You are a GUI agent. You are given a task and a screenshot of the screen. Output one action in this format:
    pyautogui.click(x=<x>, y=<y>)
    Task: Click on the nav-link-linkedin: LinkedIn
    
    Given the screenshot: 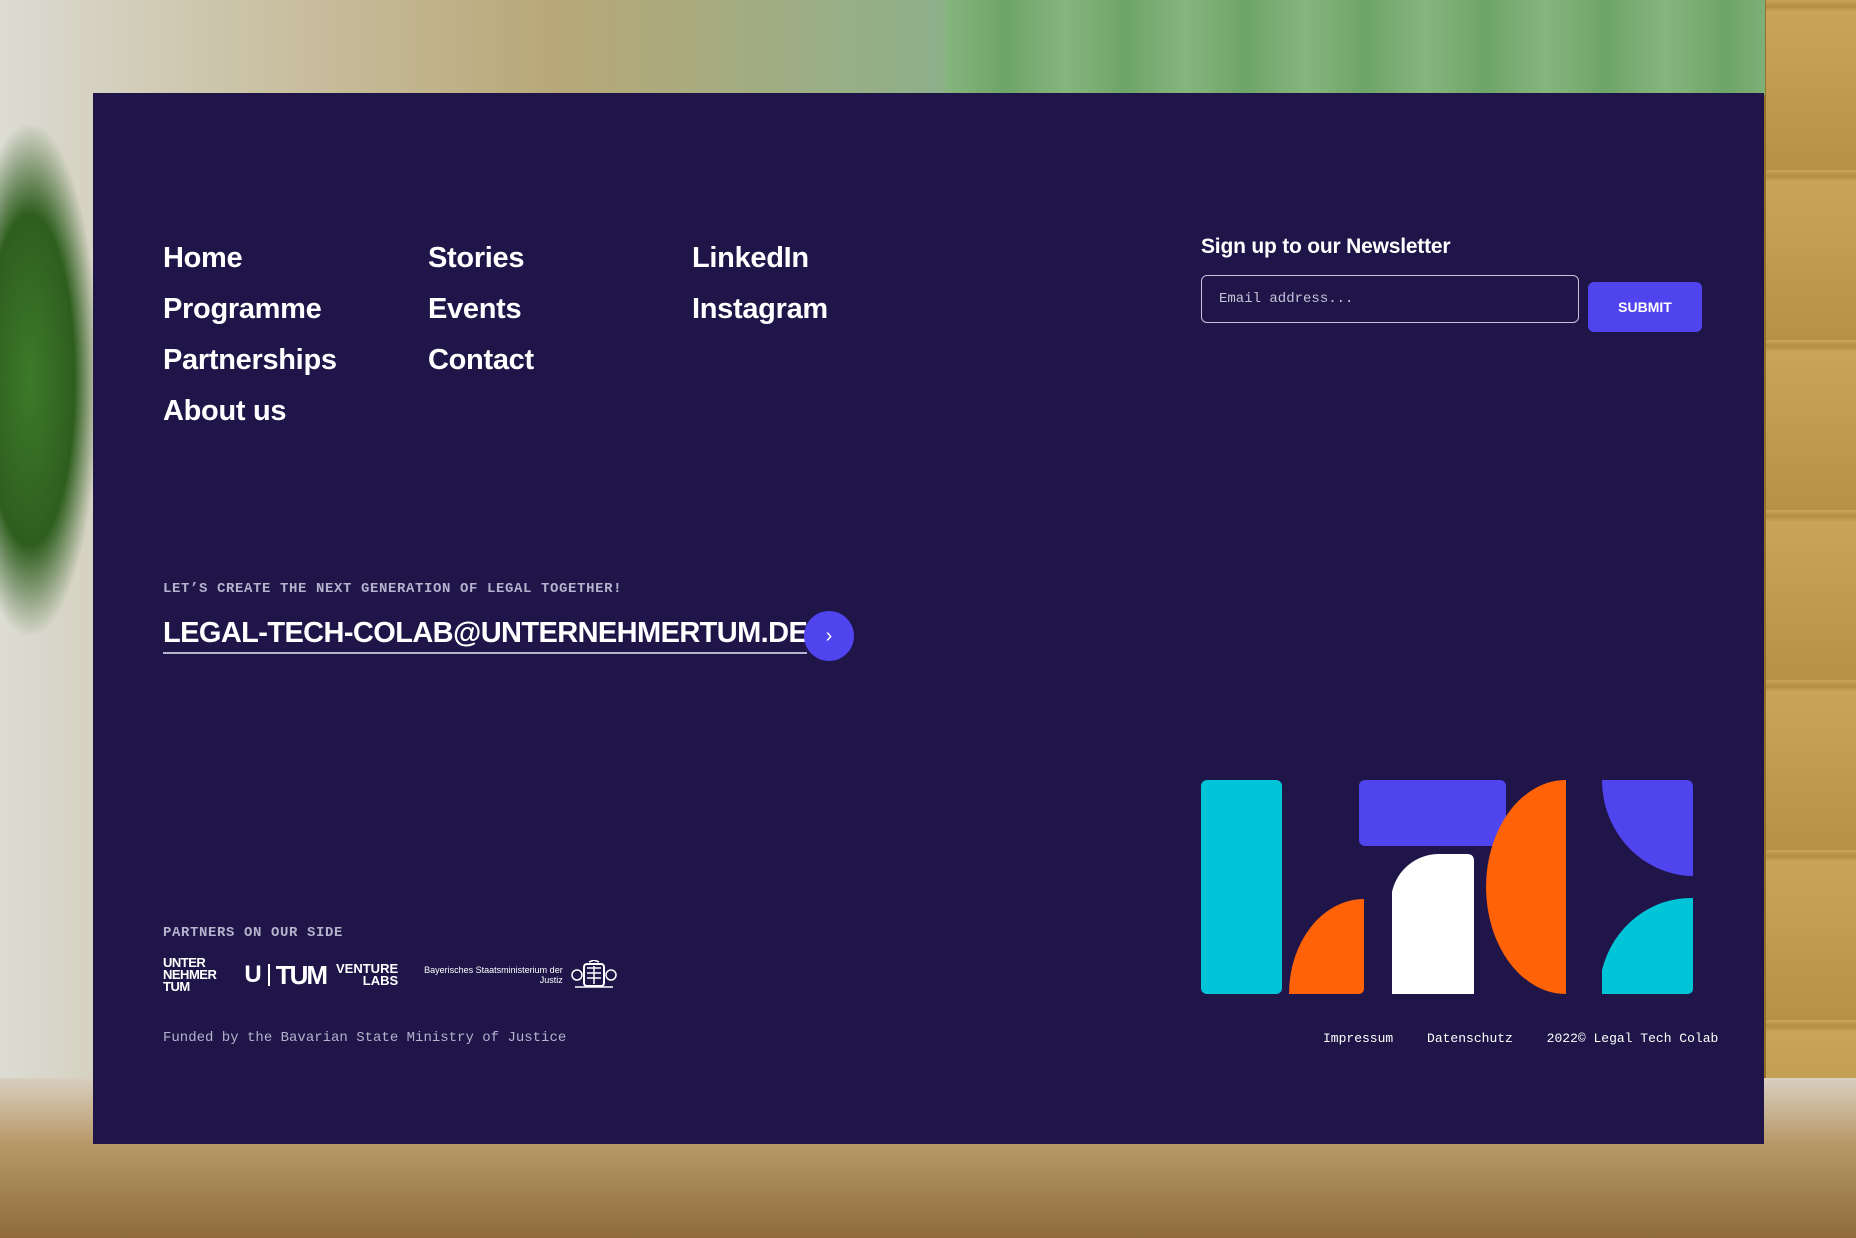 What is the action you would take?
    pyautogui.click(x=760, y=258)
    